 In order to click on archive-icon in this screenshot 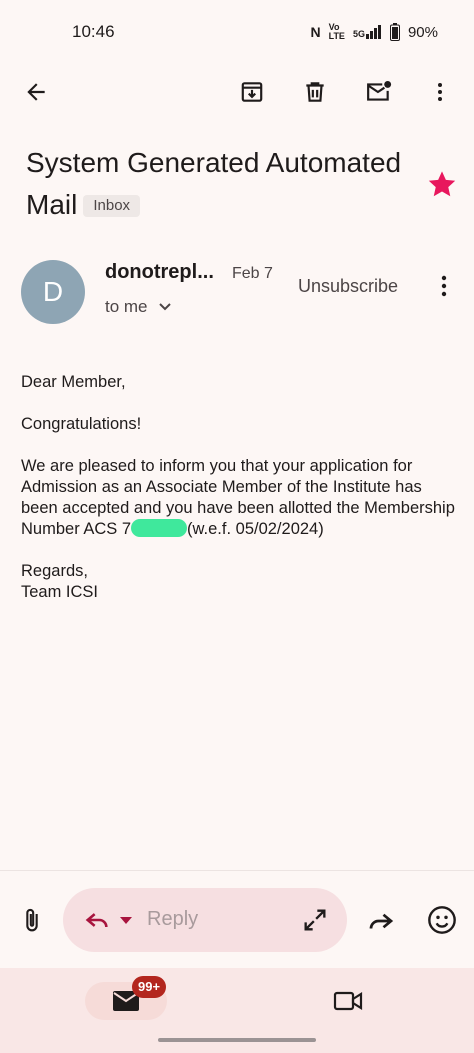, I will do `click(252, 92)`.